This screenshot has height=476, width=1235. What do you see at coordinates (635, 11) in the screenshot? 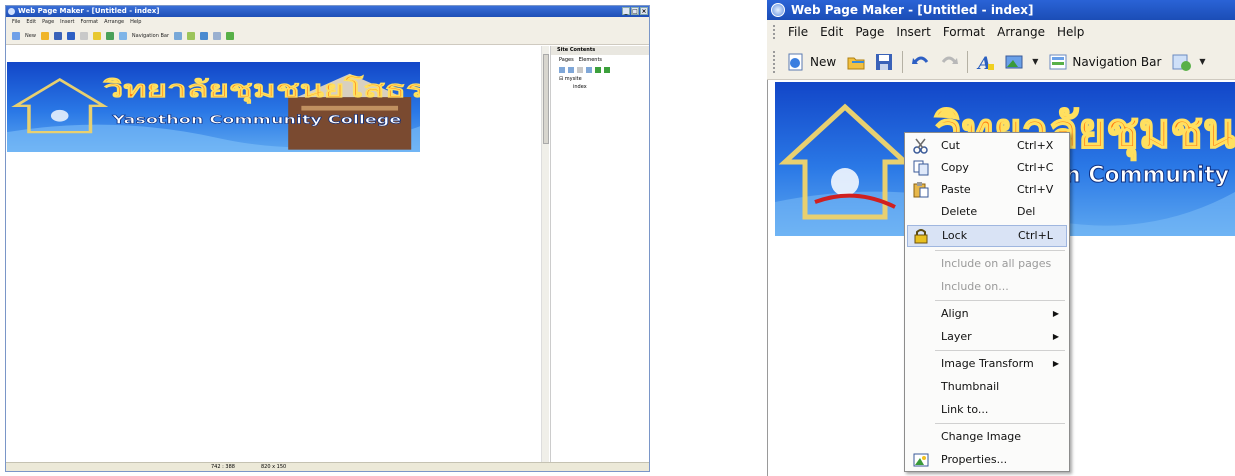
I see `maximize-button: □` at bounding box center [635, 11].